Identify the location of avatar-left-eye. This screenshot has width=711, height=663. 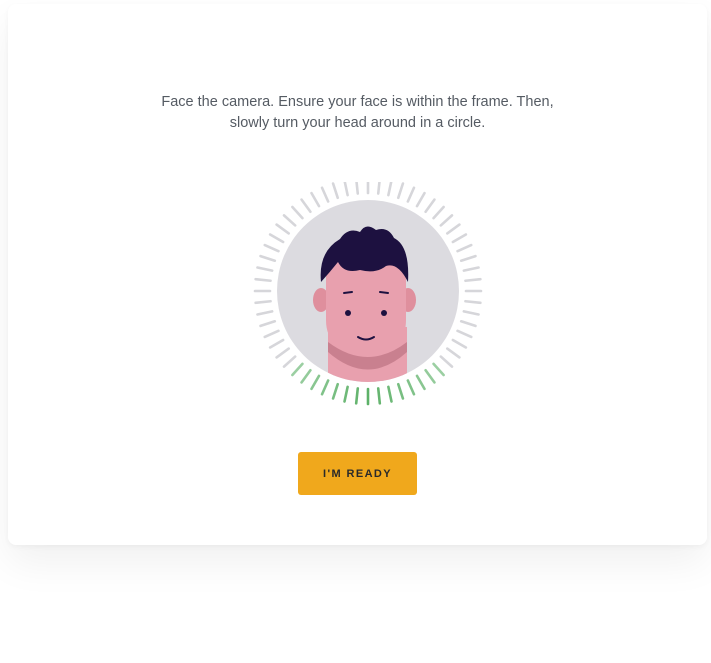
(348, 313).